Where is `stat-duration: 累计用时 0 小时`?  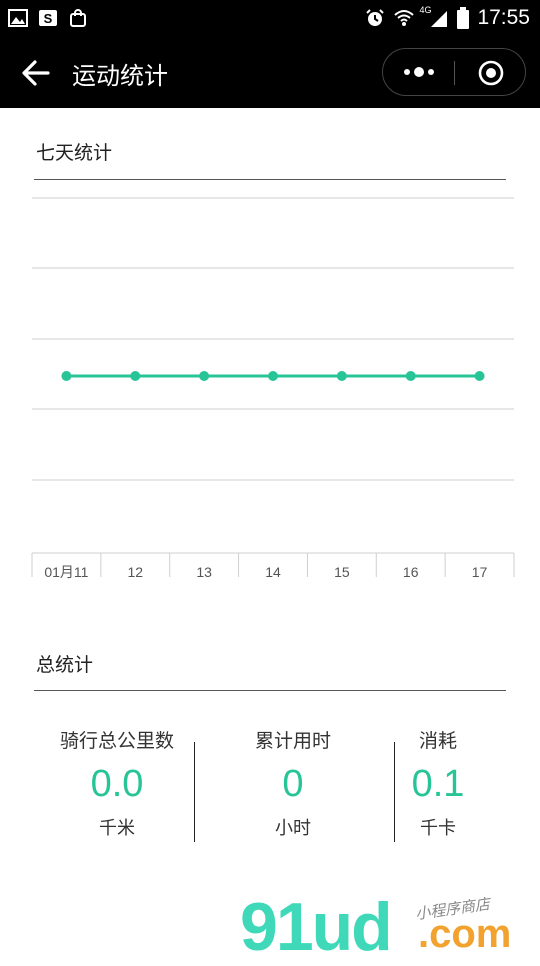 stat-duration: 累计用时 0 小时 is located at coordinates (293, 783).